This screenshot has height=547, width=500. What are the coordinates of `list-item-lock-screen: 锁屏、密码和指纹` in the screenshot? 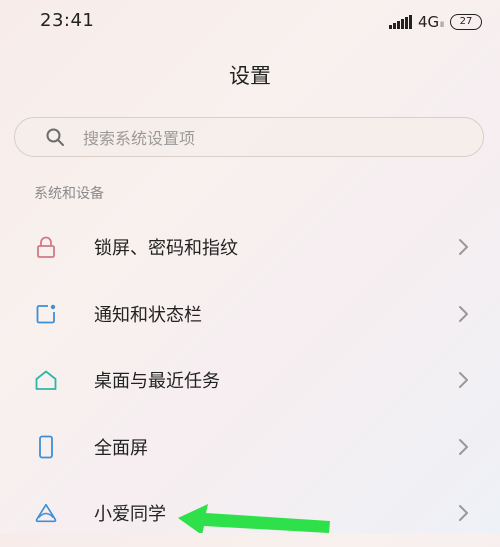 It's located at (250, 247).